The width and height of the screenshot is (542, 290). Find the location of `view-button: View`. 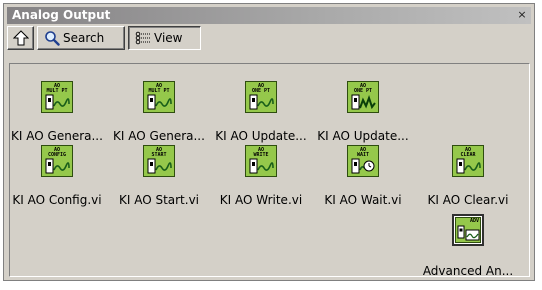

view-button: View is located at coordinates (164, 38).